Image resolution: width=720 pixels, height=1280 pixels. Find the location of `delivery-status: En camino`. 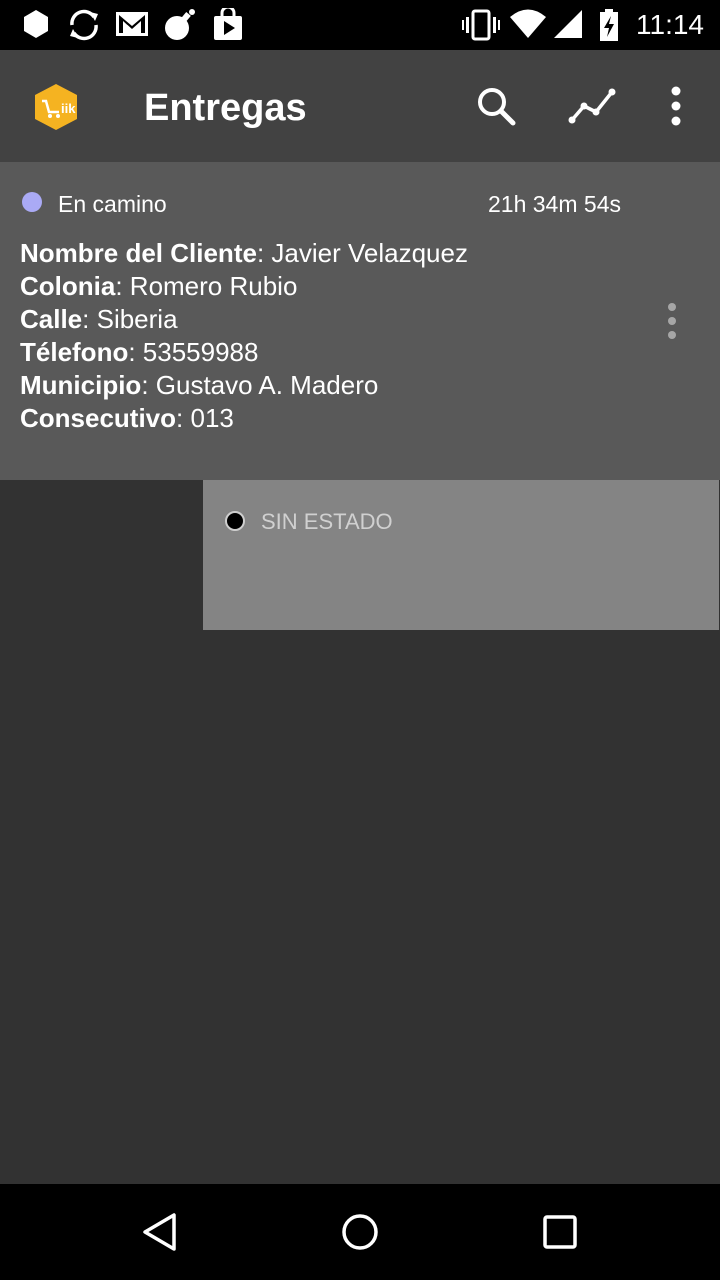

delivery-status: En camino is located at coordinates (112, 204).